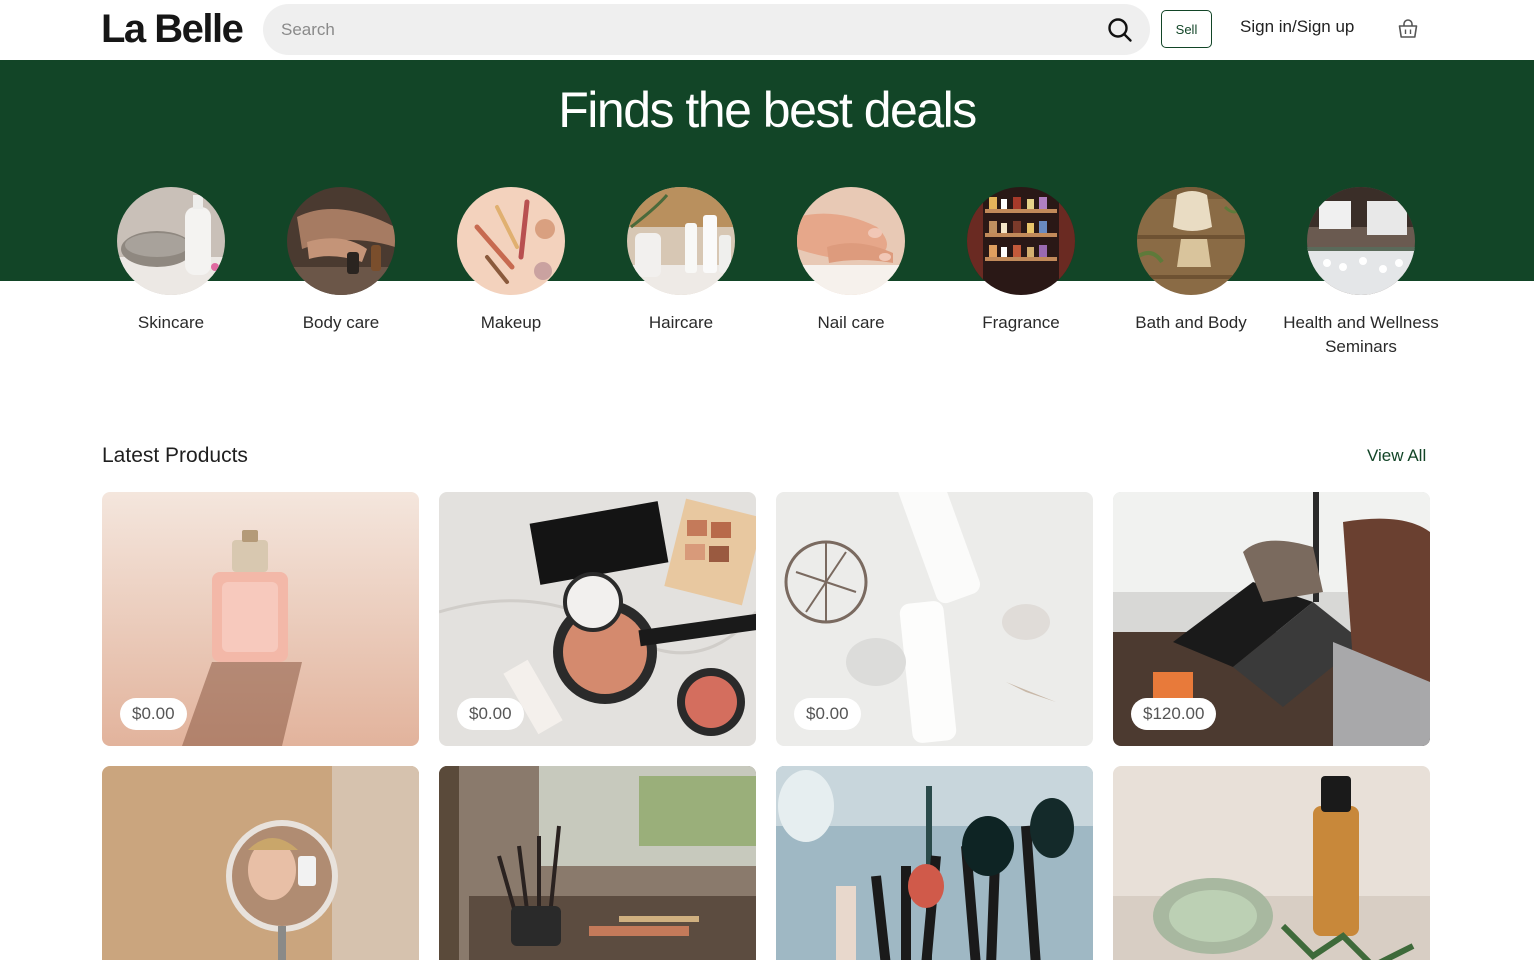 The width and height of the screenshot is (1534, 960). Describe the element at coordinates (171, 322) in the screenshot. I see `category-label: Skincare` at that location.